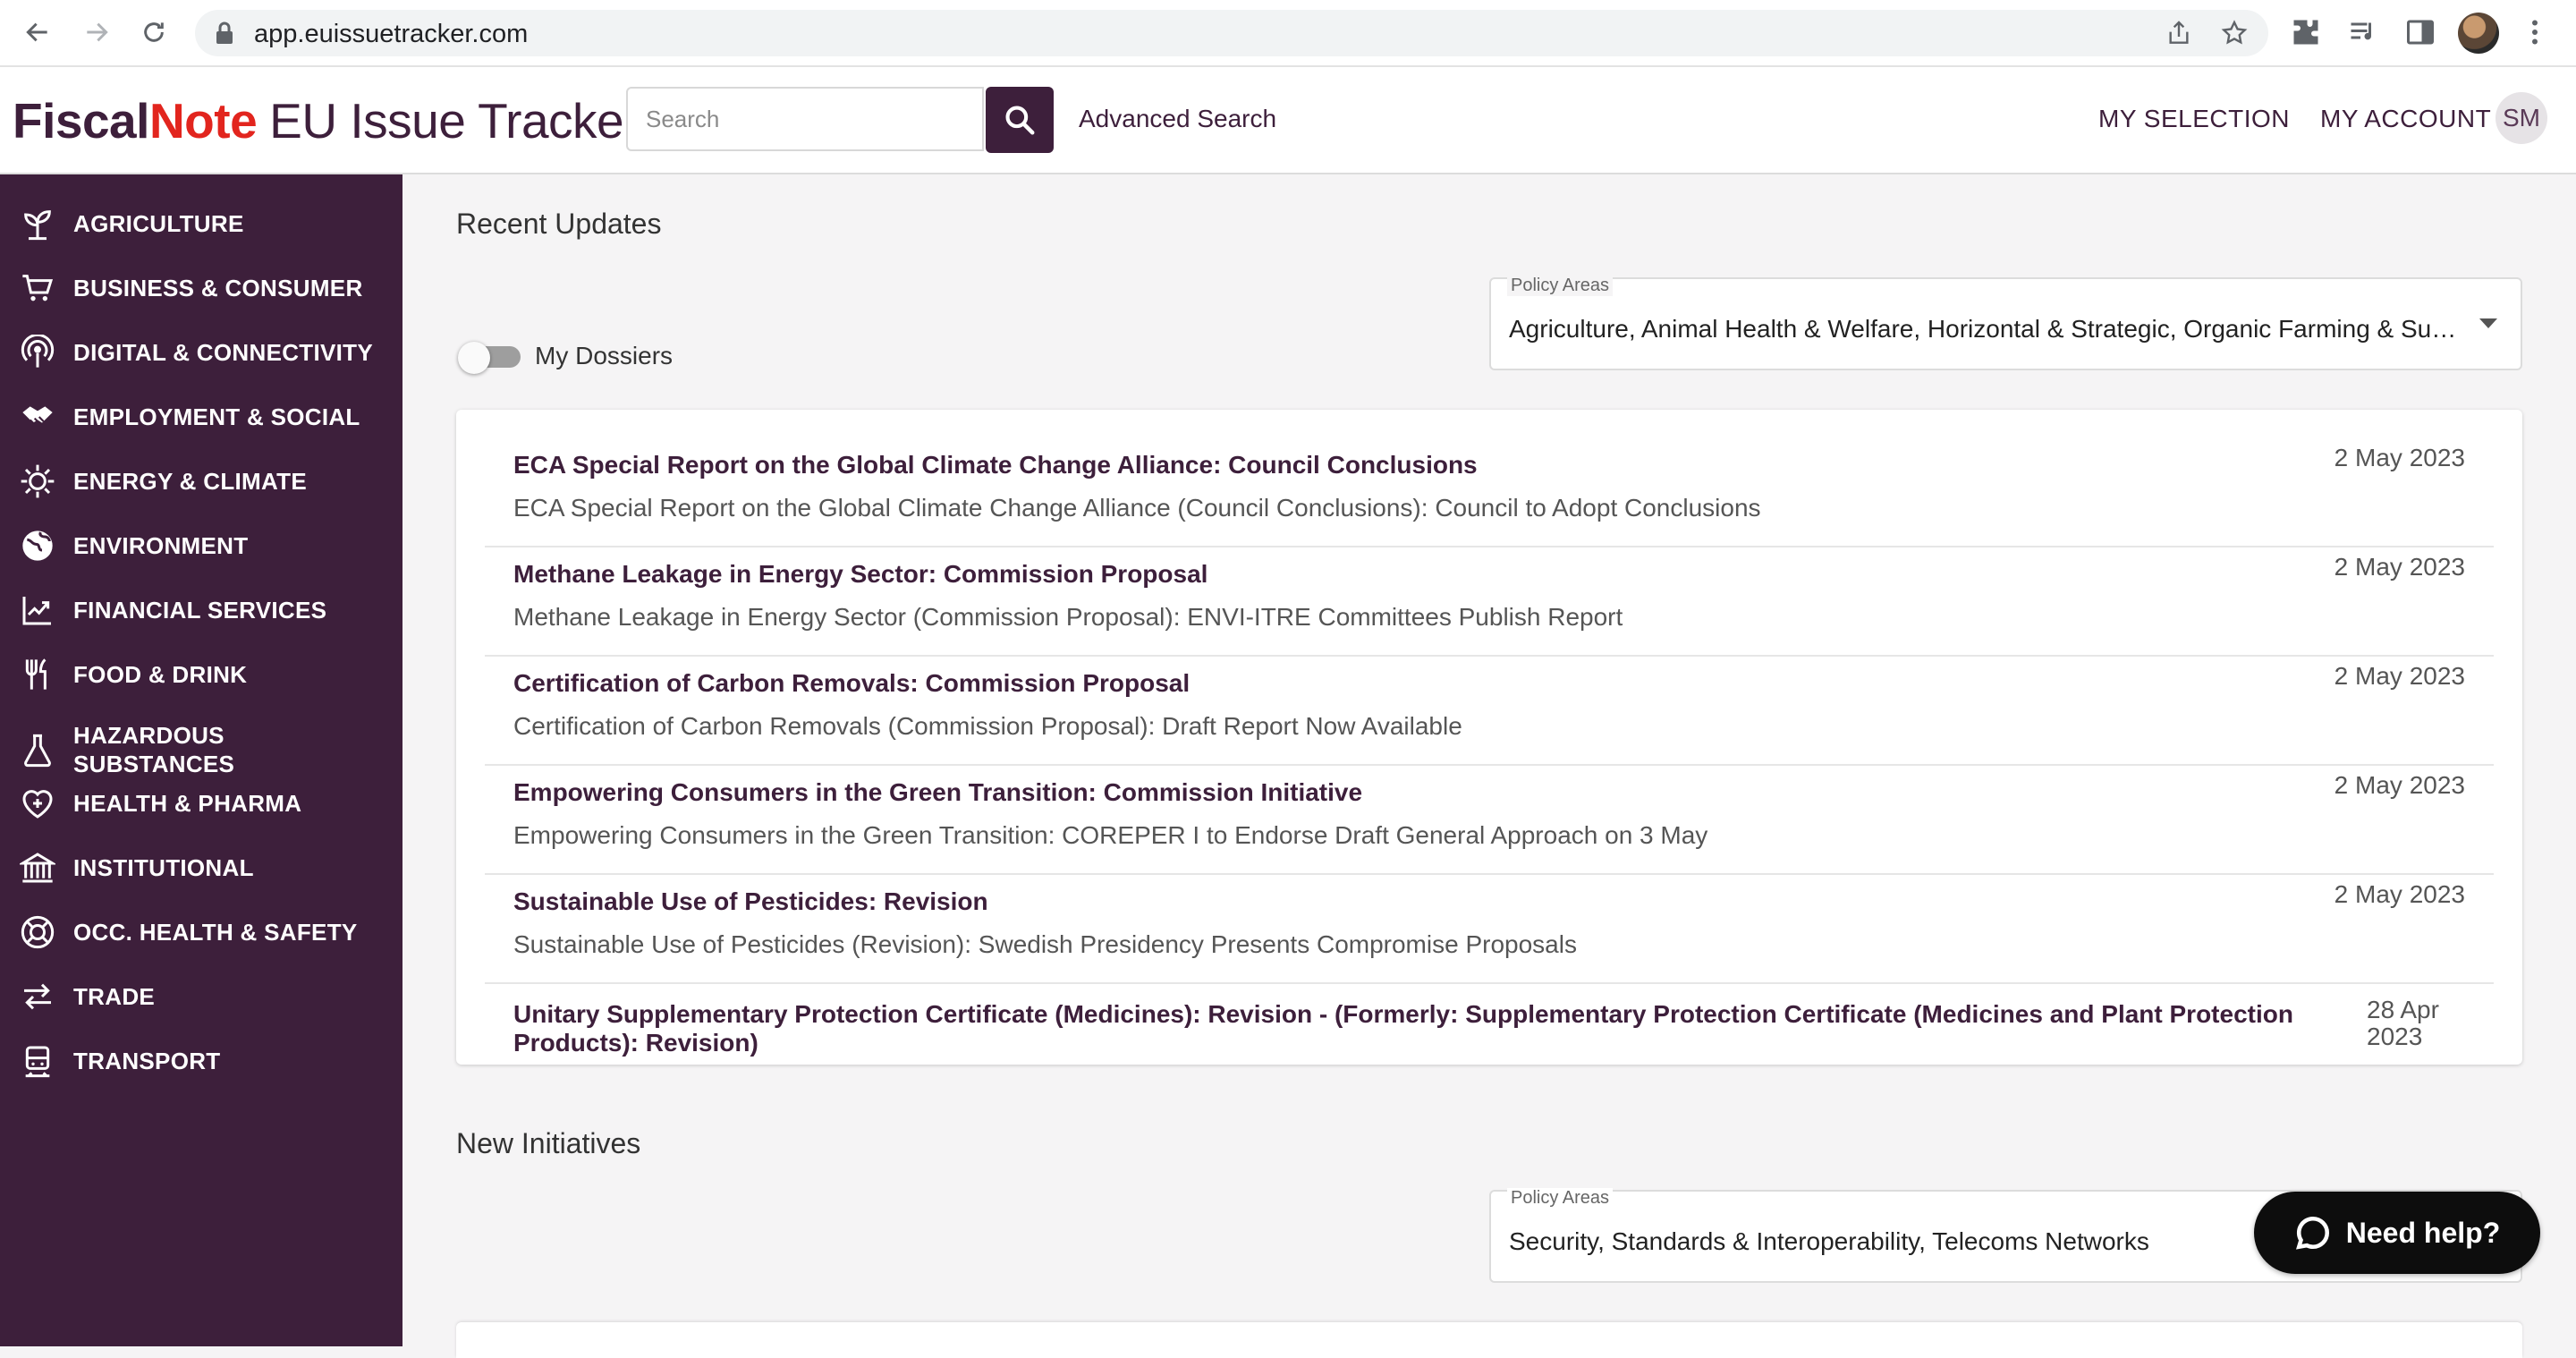 This screenshot has width=2576, height=1358. I want to click on sidebar-item-label: ENERGY & CLIMATE, so click(190, 482).